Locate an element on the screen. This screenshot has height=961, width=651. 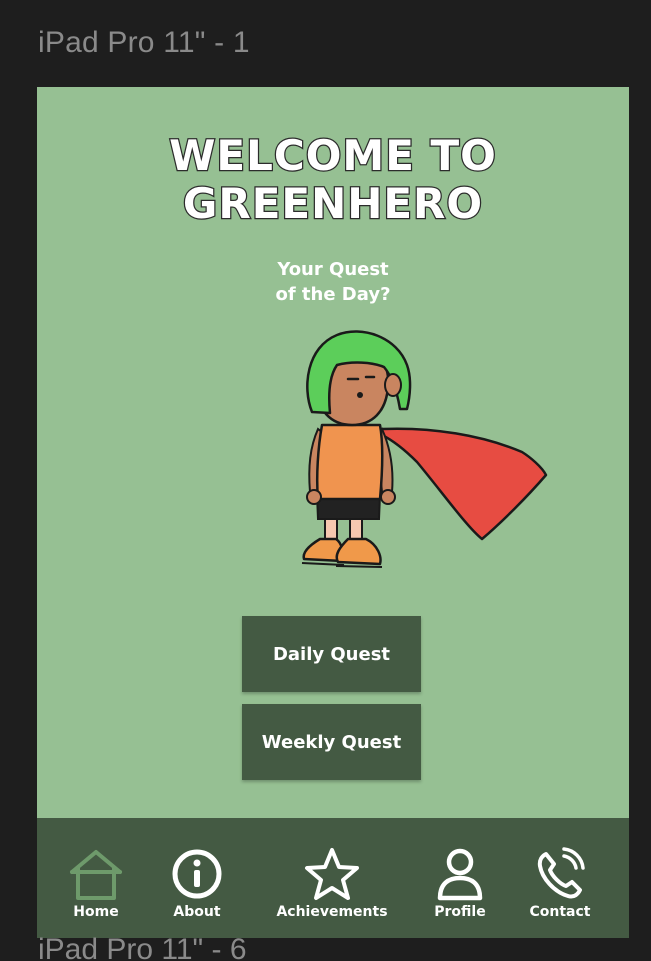
subtitle-line-2: of the Day? is located at coordinates (333, 294).